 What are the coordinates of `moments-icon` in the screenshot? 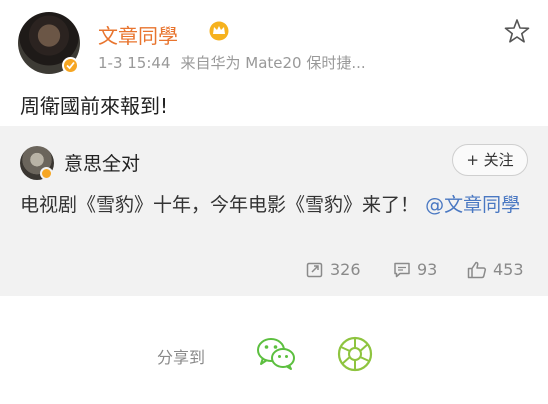 It's located at (355, 354).